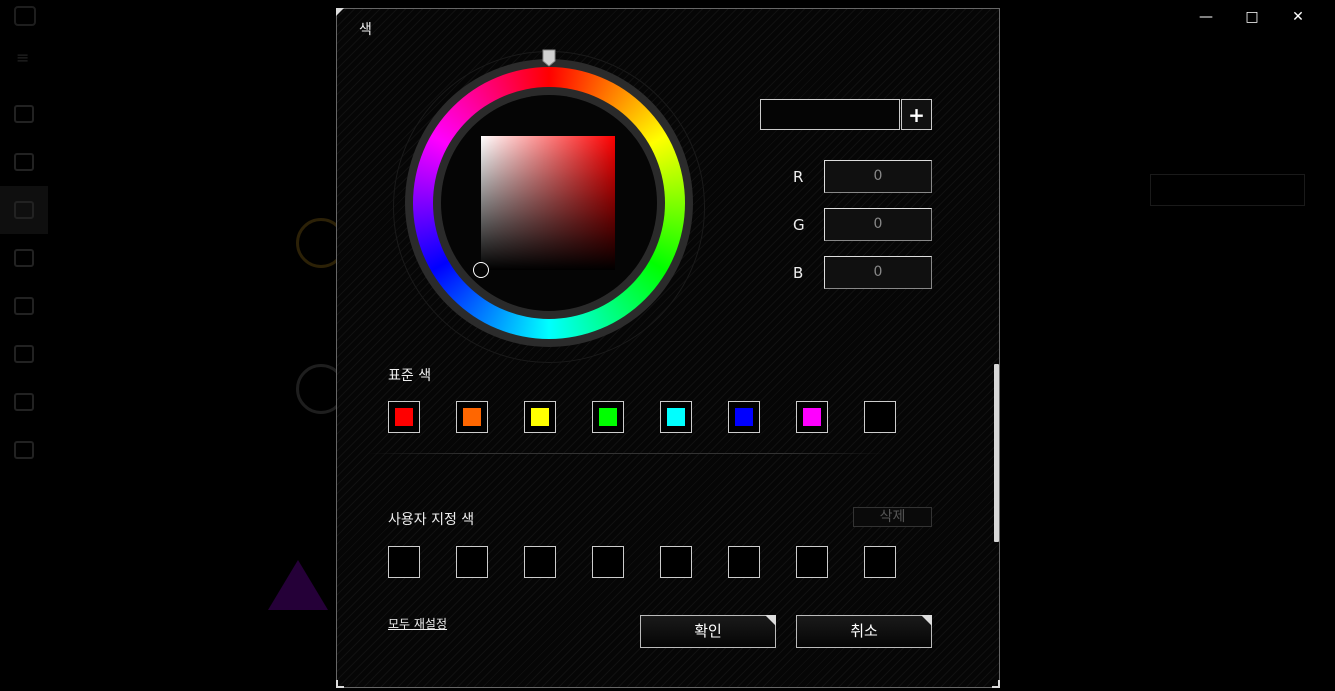 The image size is (1335, 691). I want to click on app-logo-icon, so click(25, 16).